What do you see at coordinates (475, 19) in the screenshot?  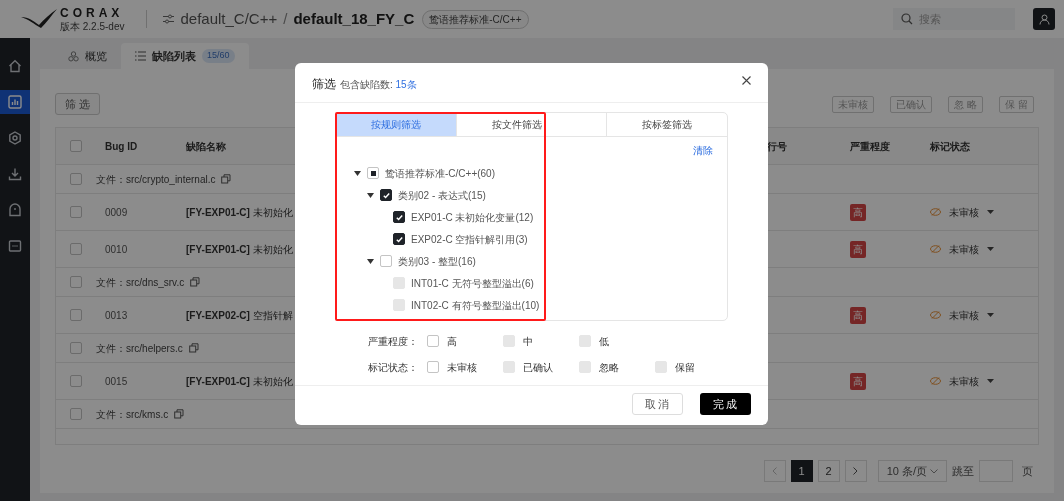 I see `rule-tag: 鸷语推荐标准-C/C++` at bounding box center [475, 19].